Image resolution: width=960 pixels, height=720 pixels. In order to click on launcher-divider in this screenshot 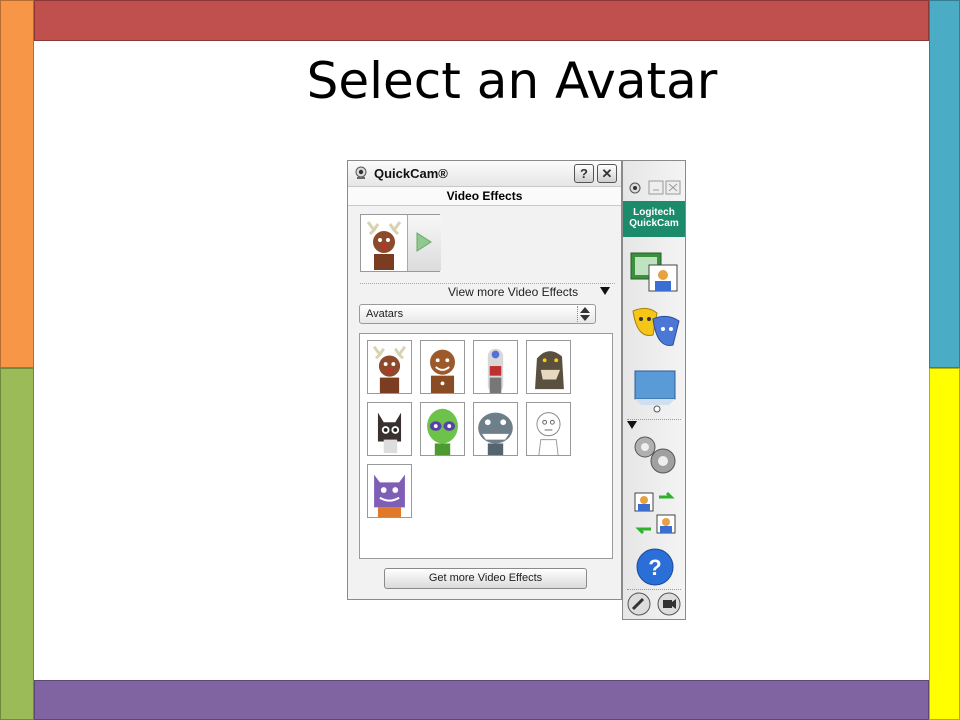, I will do `click(654, 419)`.